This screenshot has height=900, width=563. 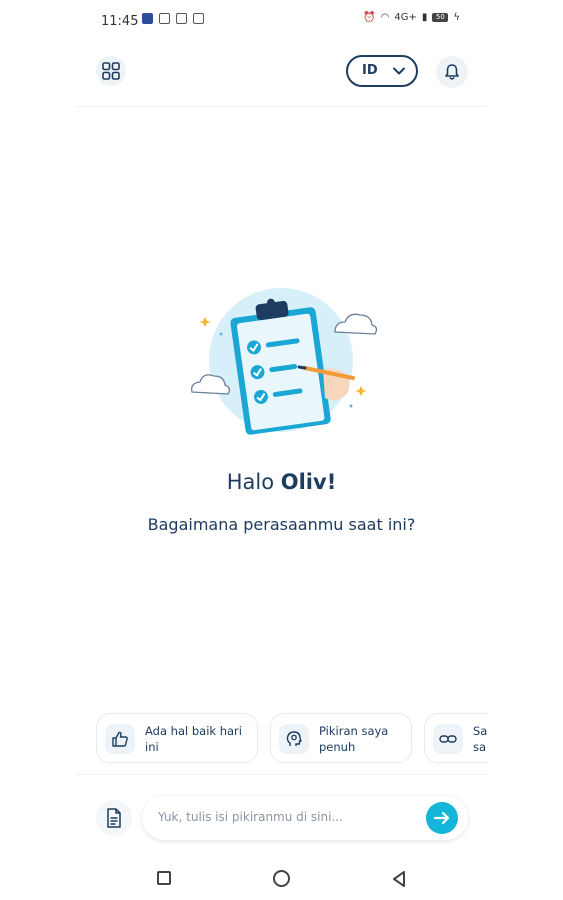 I want to click on chip-label: Ada hal baik hari ini, so click(x=193, y=739).